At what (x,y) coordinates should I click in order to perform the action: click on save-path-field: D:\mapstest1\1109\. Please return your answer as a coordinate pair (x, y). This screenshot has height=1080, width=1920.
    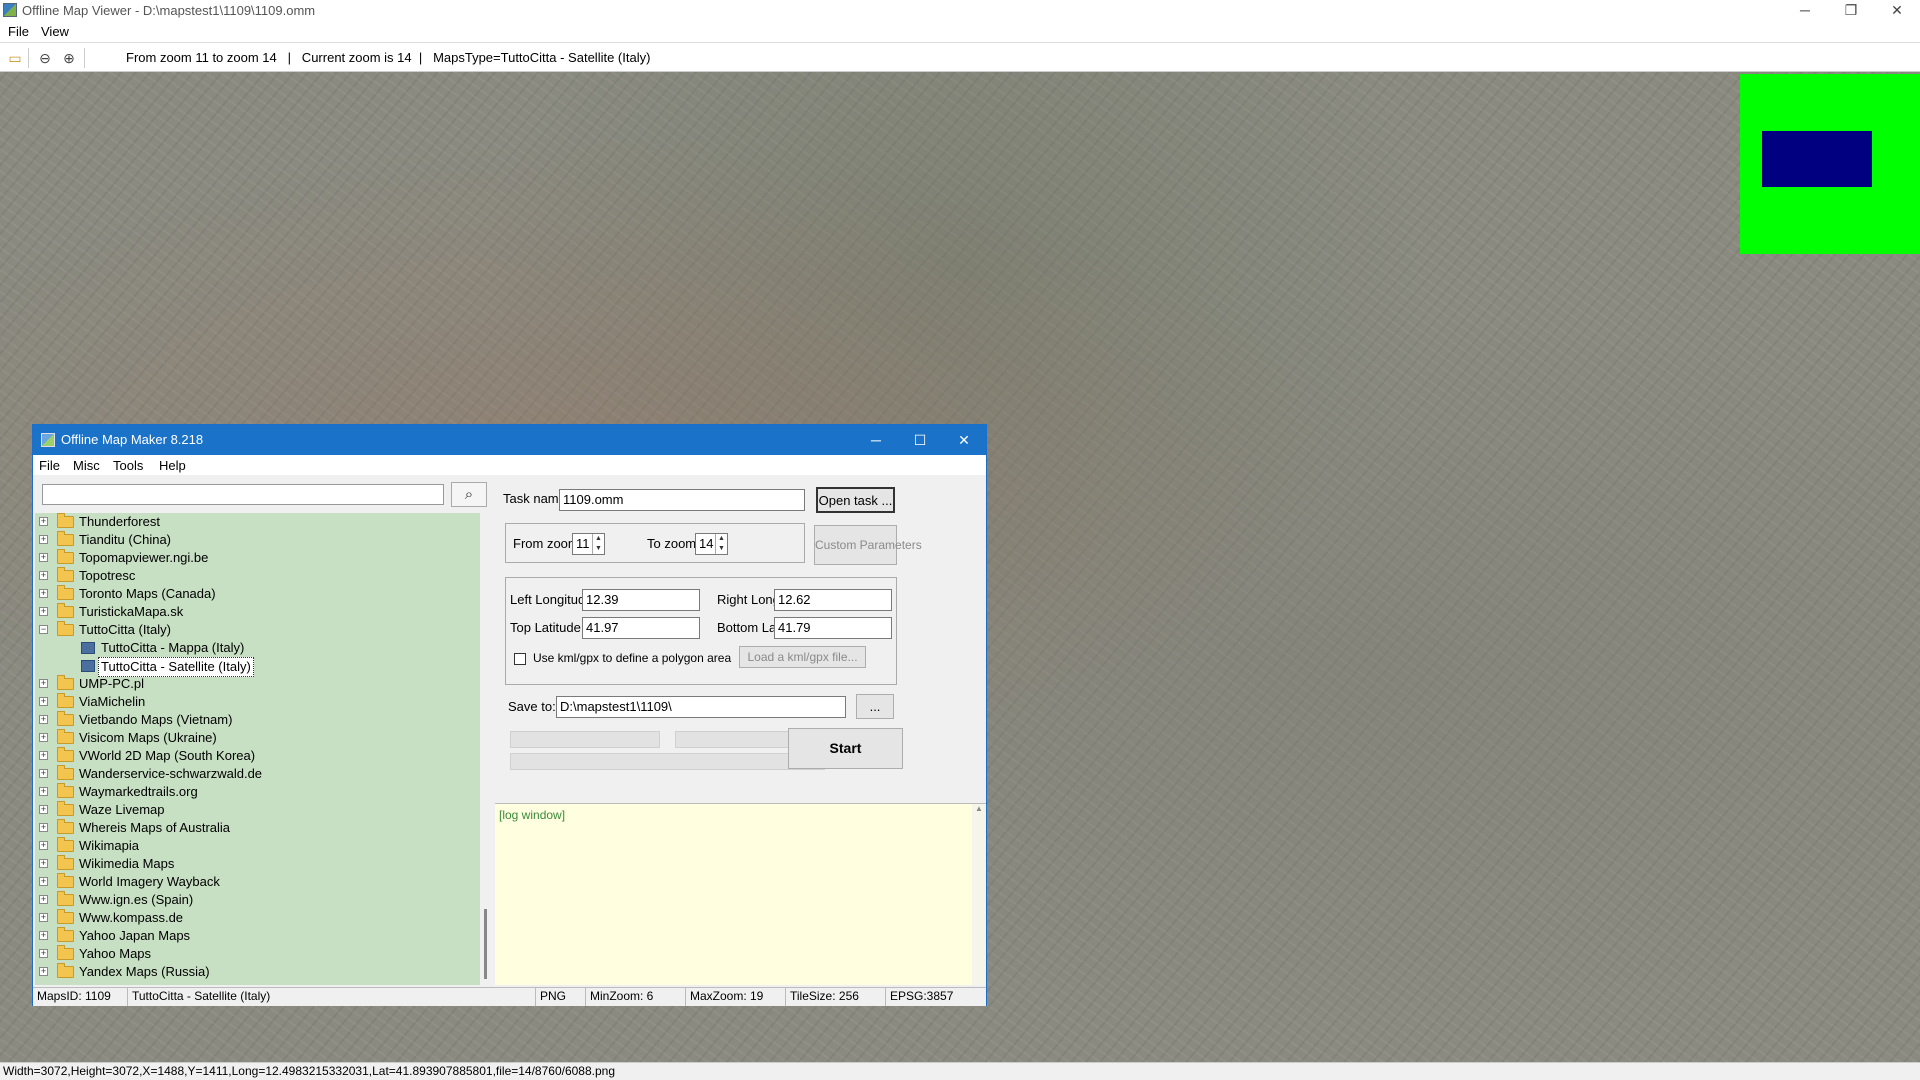
    Looking at the image, I should click on (701, 707).